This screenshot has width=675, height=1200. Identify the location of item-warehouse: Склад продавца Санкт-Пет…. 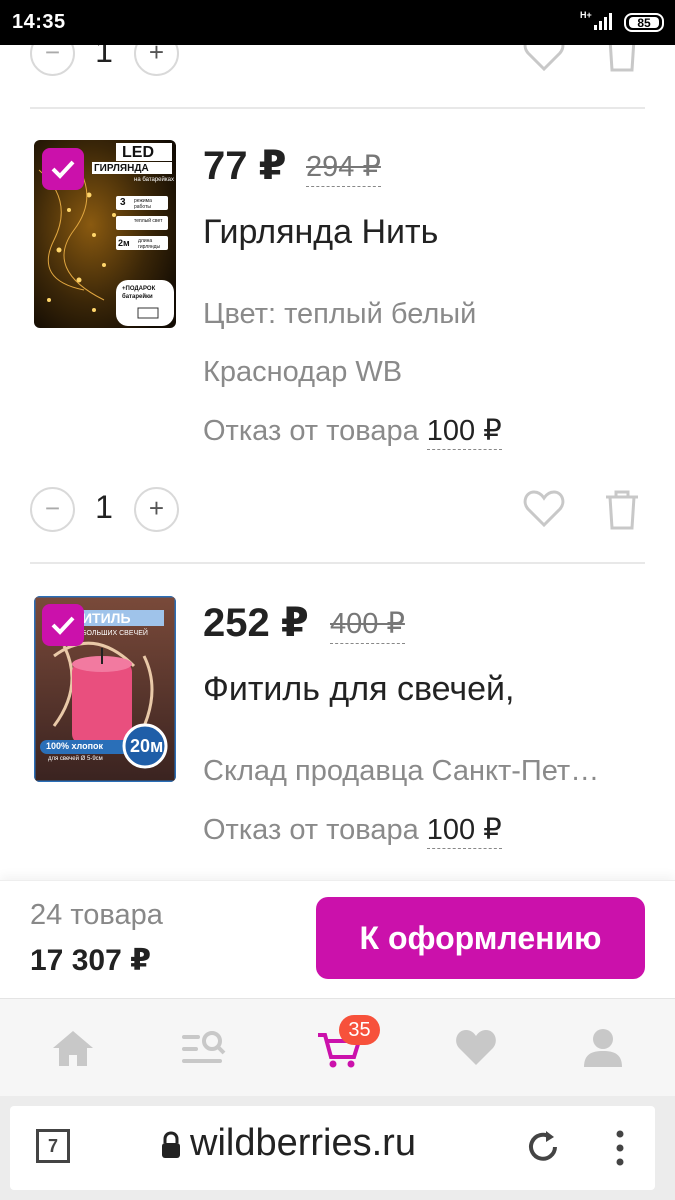
(401, 771).